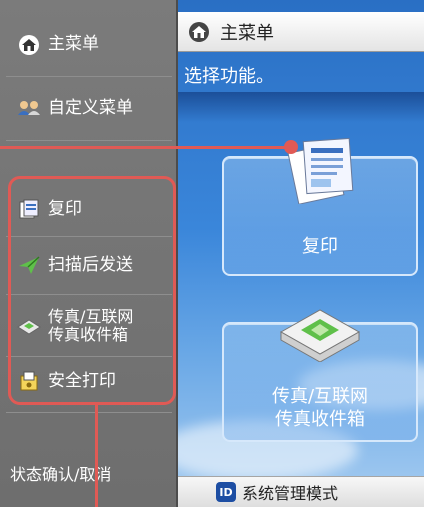 The height and width of the screenshot is (507, 424). I want to click on id-badge-icon: ID, so click(226, 492).